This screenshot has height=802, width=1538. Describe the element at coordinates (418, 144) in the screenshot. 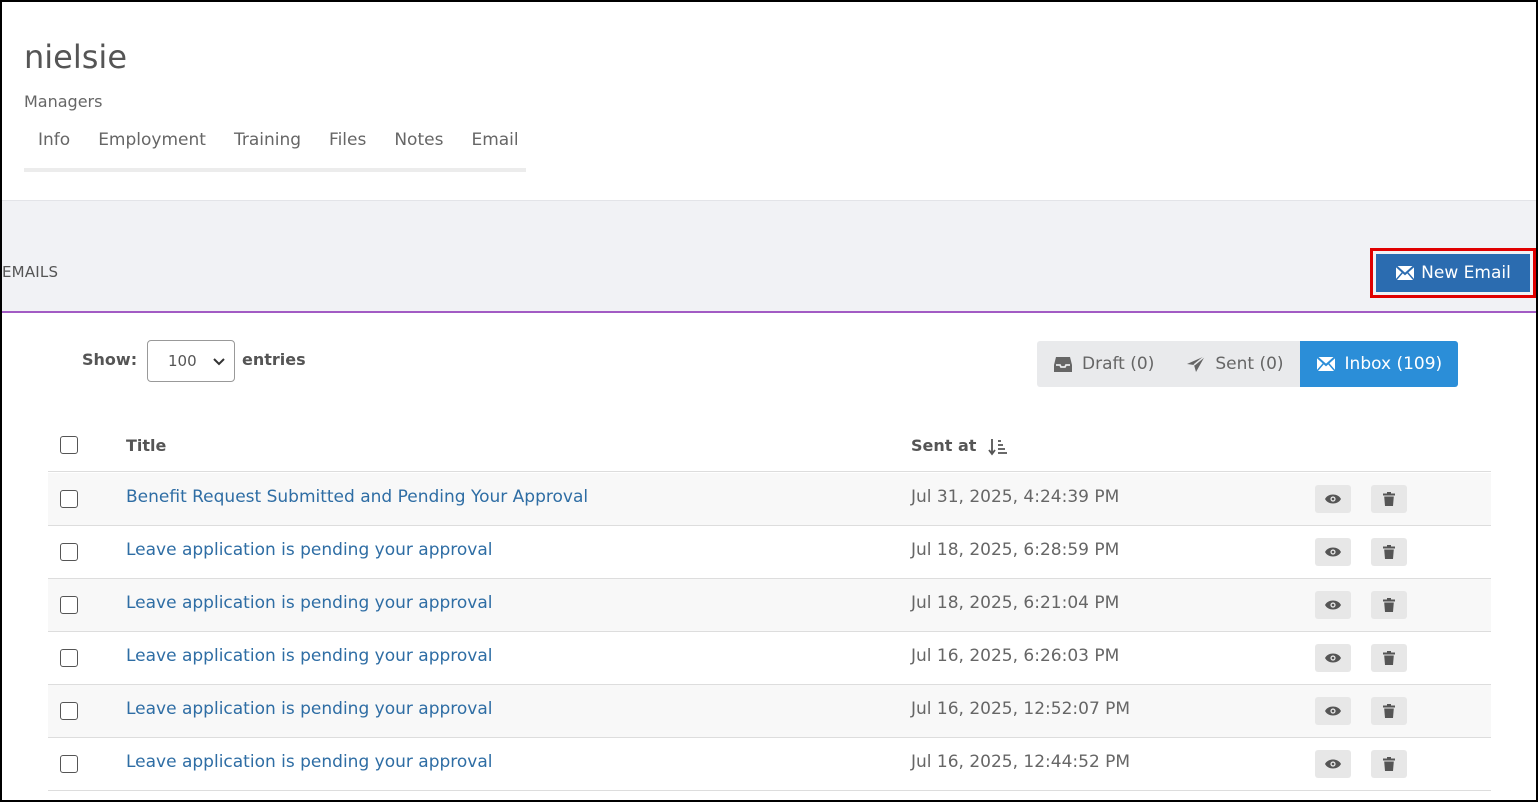

I see `tab-notes: Notes` at that location.